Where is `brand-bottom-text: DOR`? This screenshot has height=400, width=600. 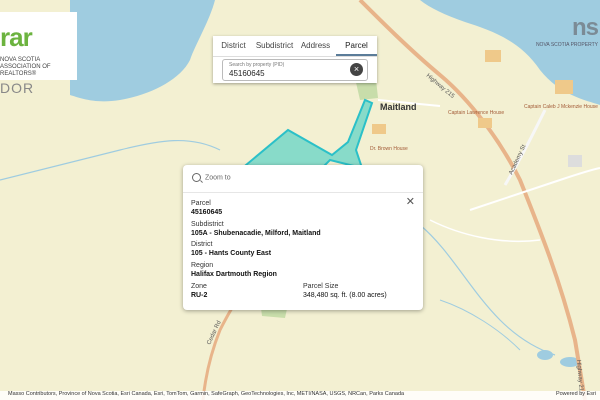
brand-bottom-text: DOR is located at coordinates (17, 88).